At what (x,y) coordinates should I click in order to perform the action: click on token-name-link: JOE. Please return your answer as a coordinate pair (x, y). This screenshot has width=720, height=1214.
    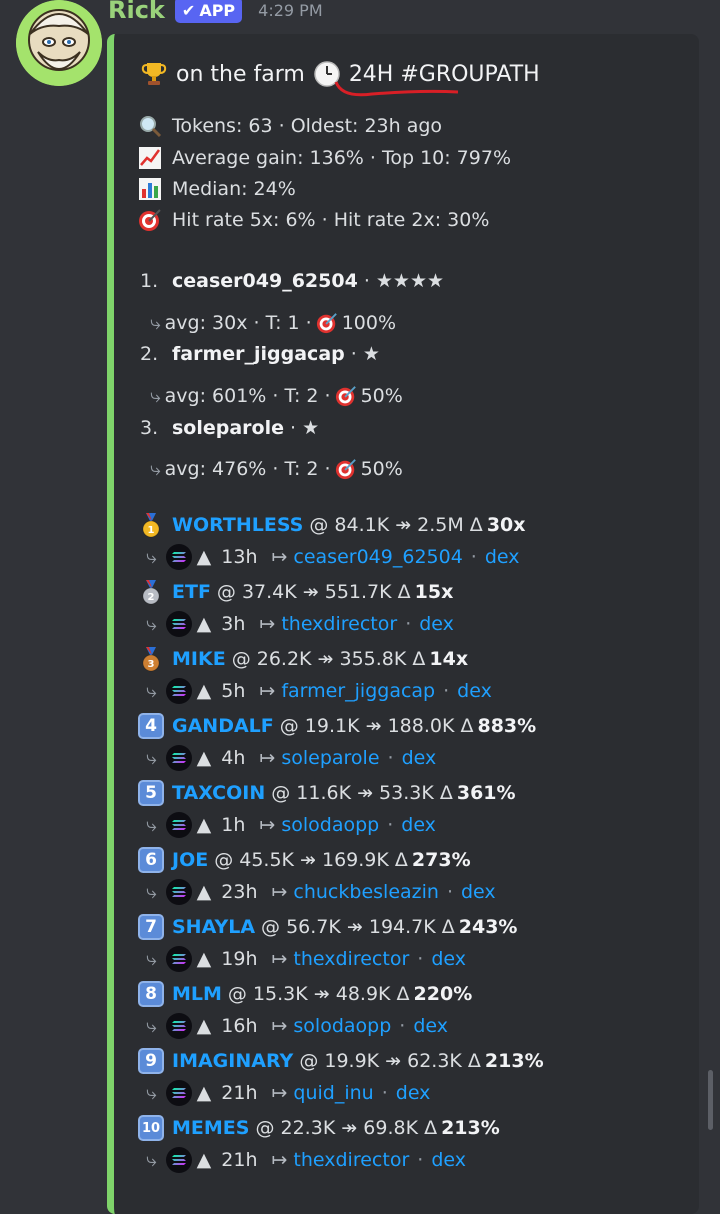
    Looking at the image, I should click on (190, 860).